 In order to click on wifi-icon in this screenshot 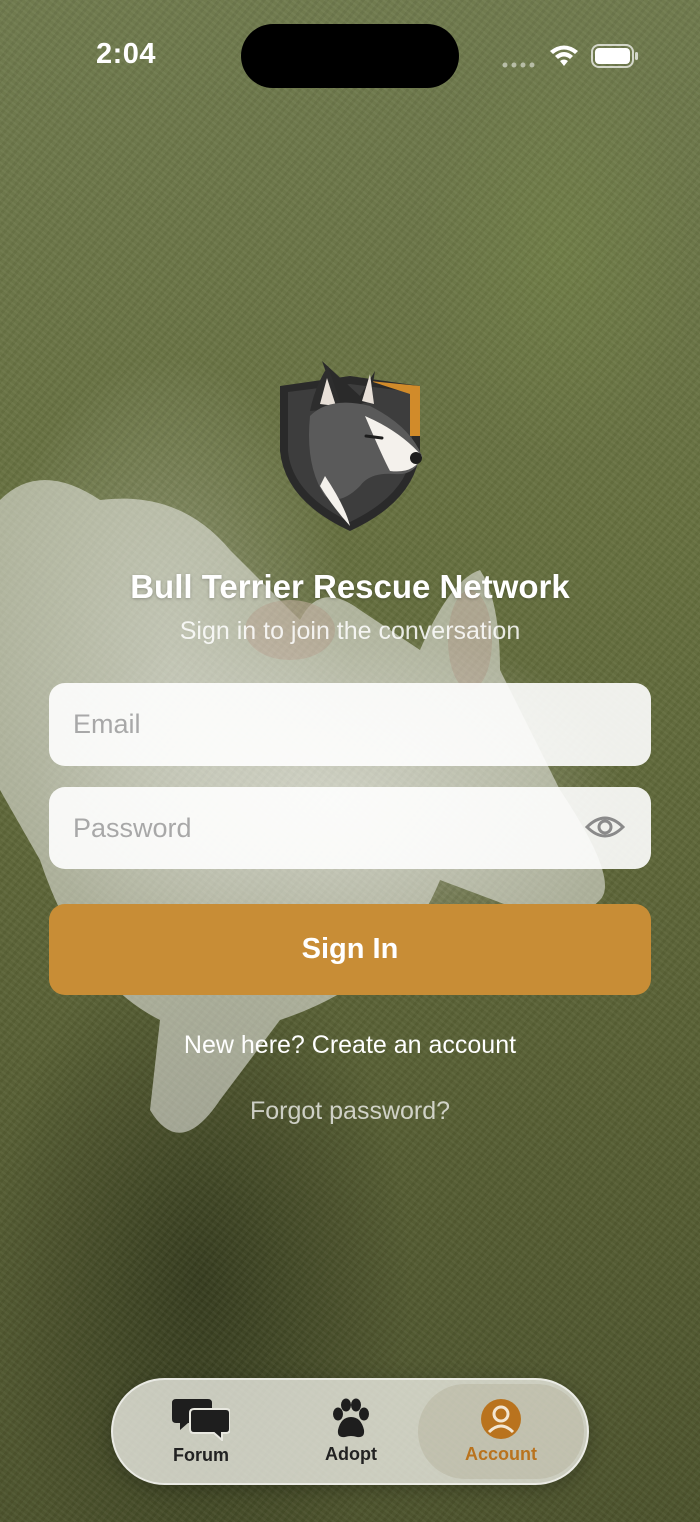, I will do `click(564, 55)`.